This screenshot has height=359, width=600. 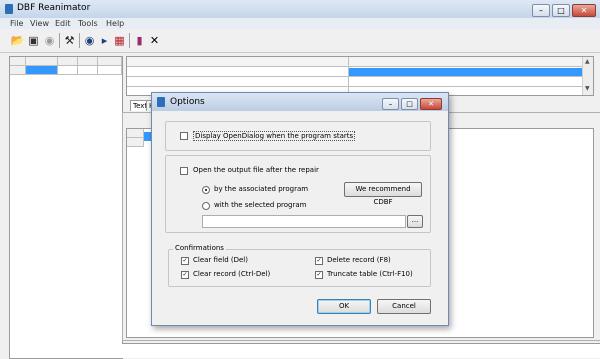 What do you see at coordinates (232, 274) in the screenshot?
I see `clear-record-label: Clear record (Ctrl-Del)` at bounding box center [232, 274].